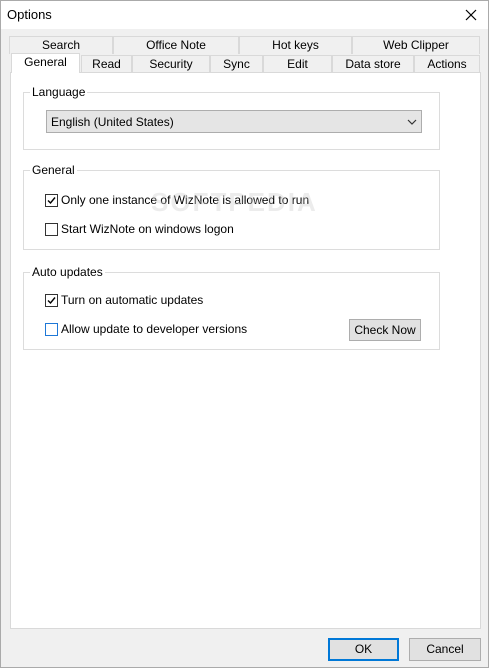  I want to click on tab-label: Edit, so click(297, 64).